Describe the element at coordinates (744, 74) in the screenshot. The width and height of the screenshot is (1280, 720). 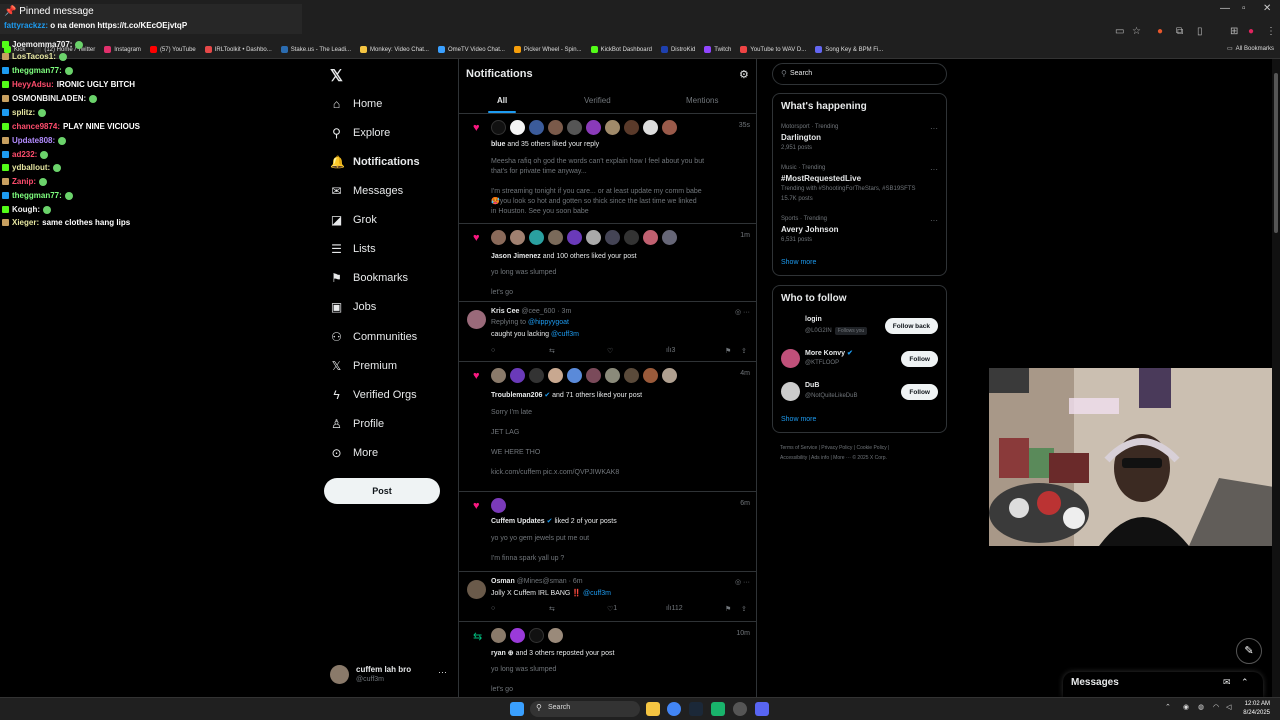
I see `gear-icon: ⚙` at that location.